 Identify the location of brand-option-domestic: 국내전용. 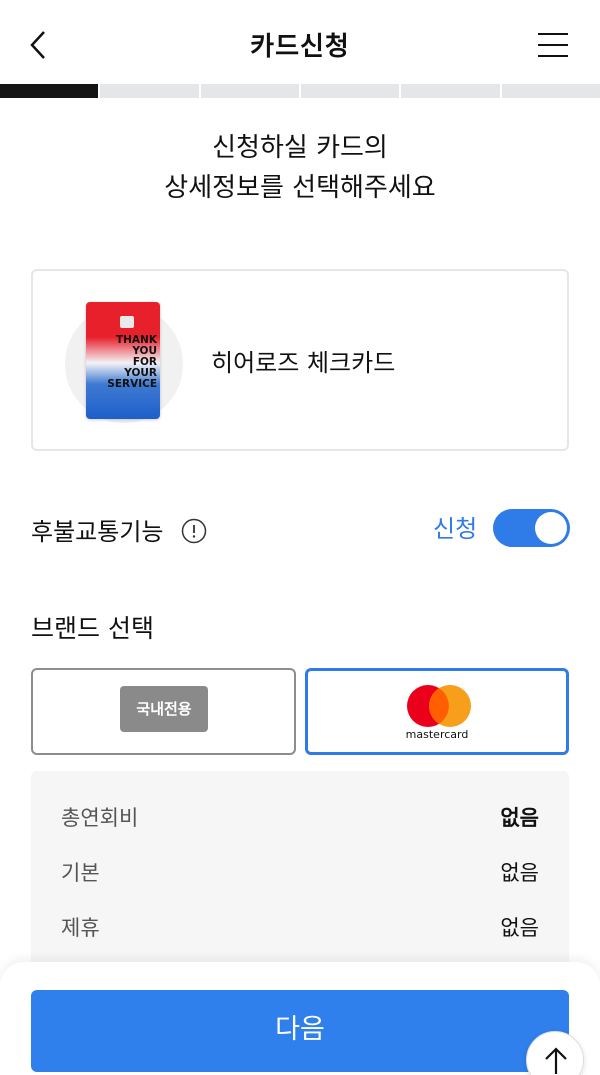
(163, 711).